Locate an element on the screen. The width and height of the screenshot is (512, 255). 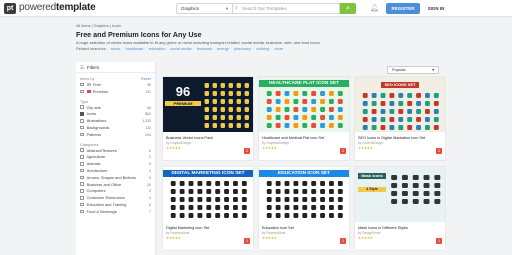
filter-item: Clip arts 66 is located at coordinates (115, 108).